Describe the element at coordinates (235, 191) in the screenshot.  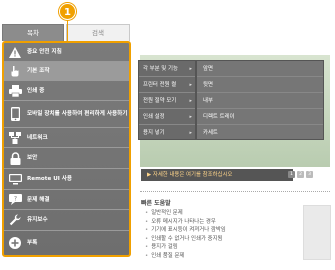
I see `divider` at that location.